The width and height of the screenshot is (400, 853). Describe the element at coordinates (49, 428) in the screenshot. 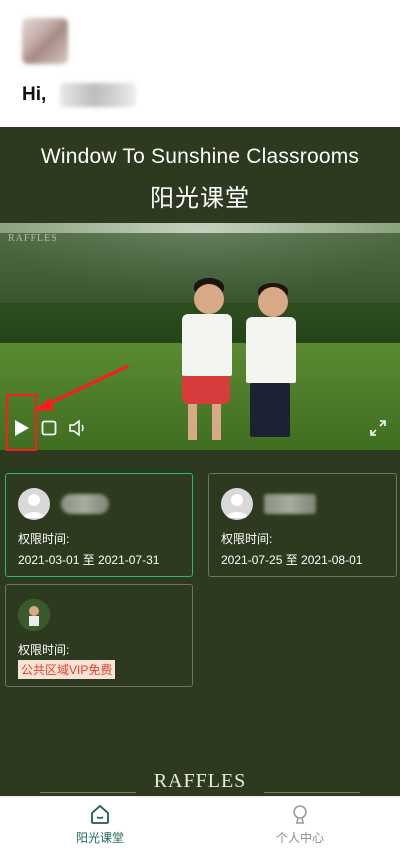

I see `stop-icon` at that location.